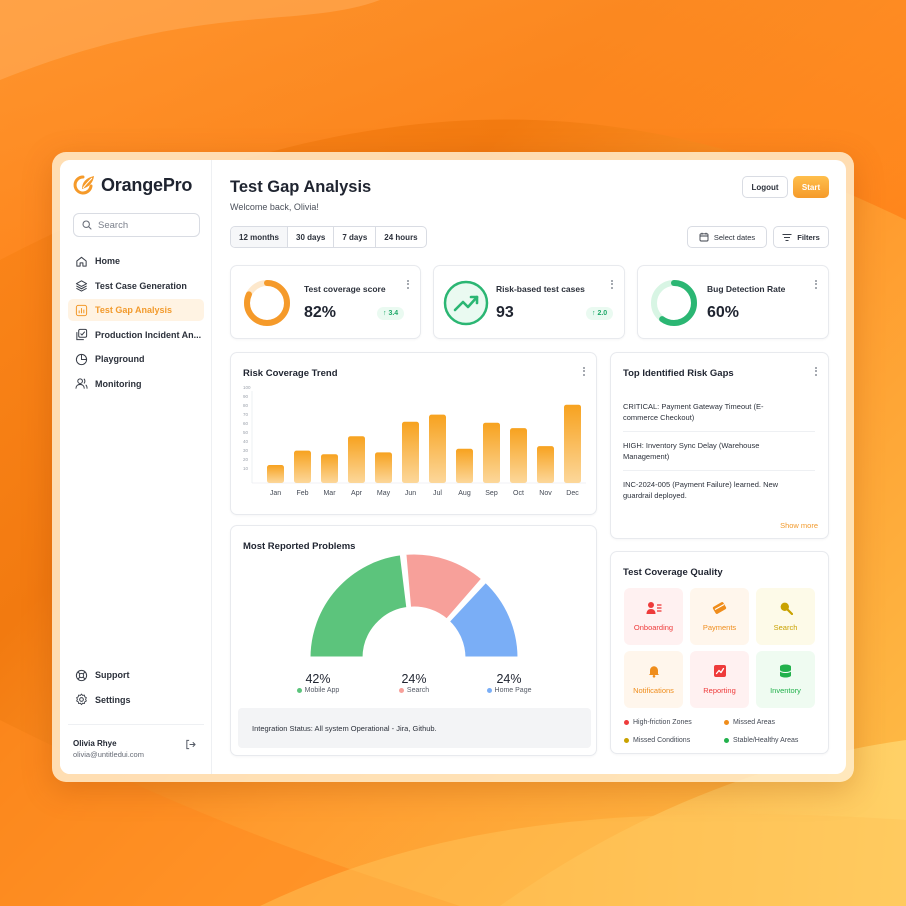 This screenshot has height=906, width=906. I want to click on tile-onboarding: Onboarding, so click(653, 616).